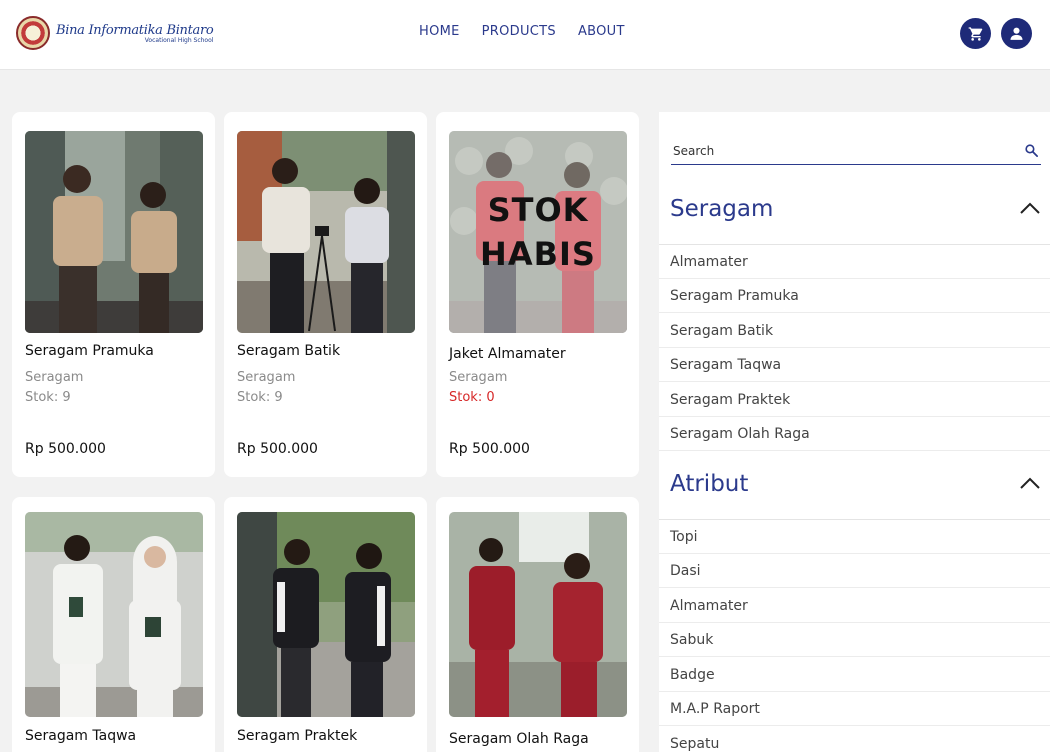 The height and width of the screenshot is (752, 1050). I want to click on category-label: Seragam Olah Raga, so click(740, 434).